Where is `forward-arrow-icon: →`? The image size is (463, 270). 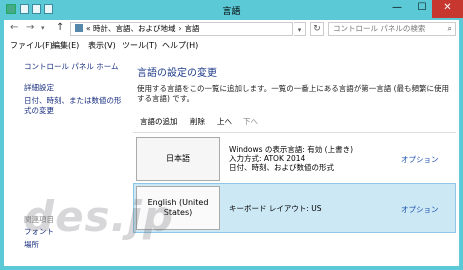 forward-arrow-icon: → is located at coordinates (30, 27).